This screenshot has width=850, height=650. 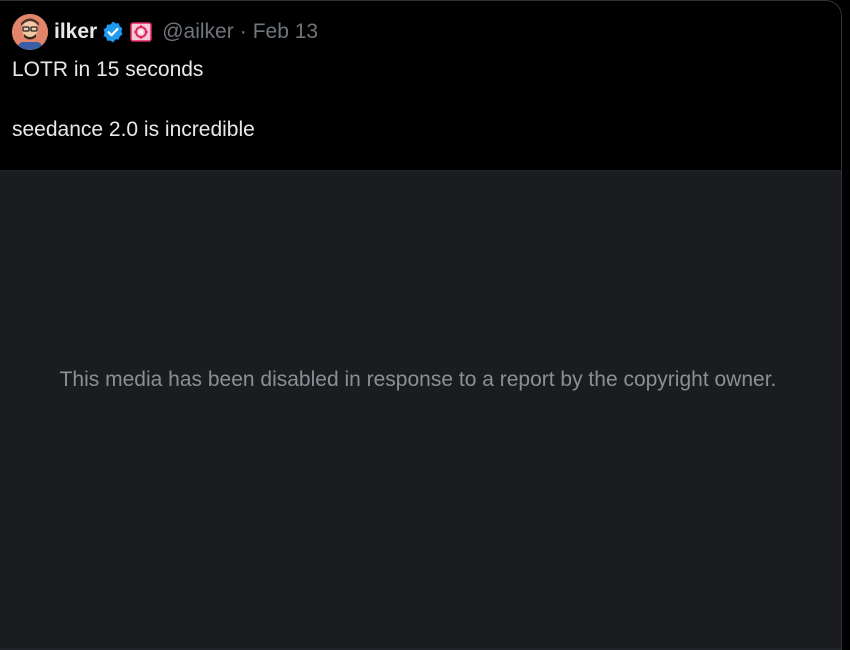 I want to click on author-display-name: ilker, so click(x=75, y=32).